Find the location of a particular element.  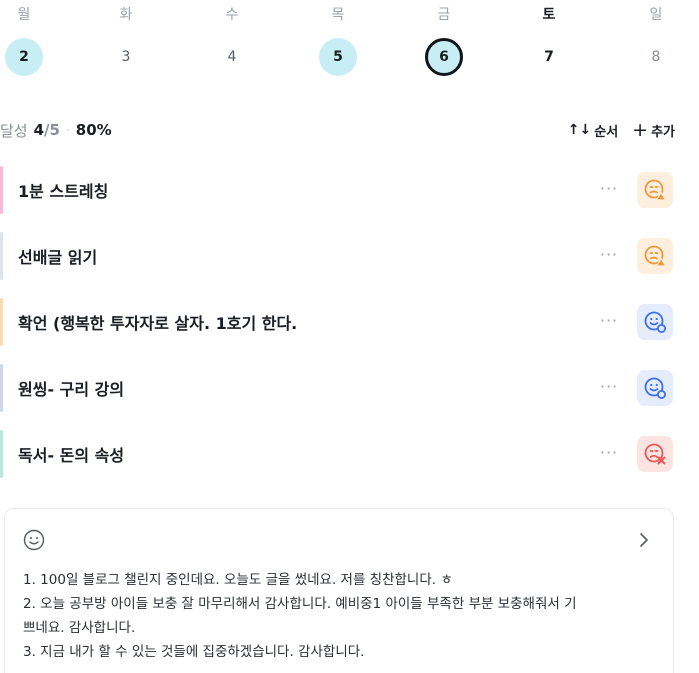

habit-item: 확언 (행복한 투자자로 살자. 1호기 한다. ··· is located at coordinates (345, 322).